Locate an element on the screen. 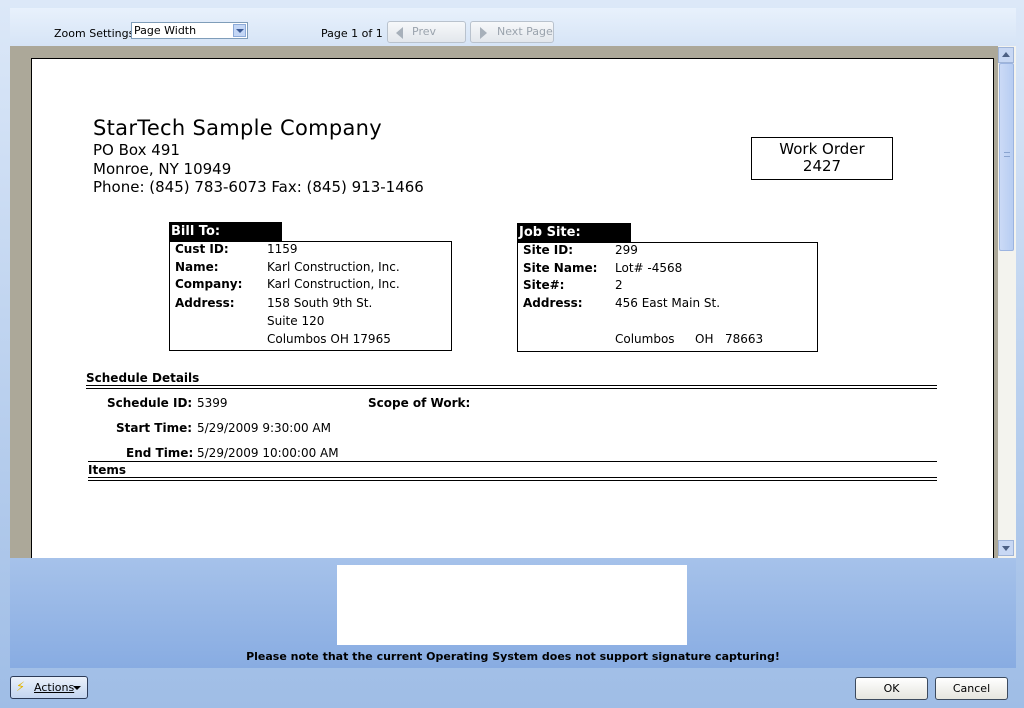 The image size is (1024, 708). scroll-up-button is located at coordinates (1006, 55).